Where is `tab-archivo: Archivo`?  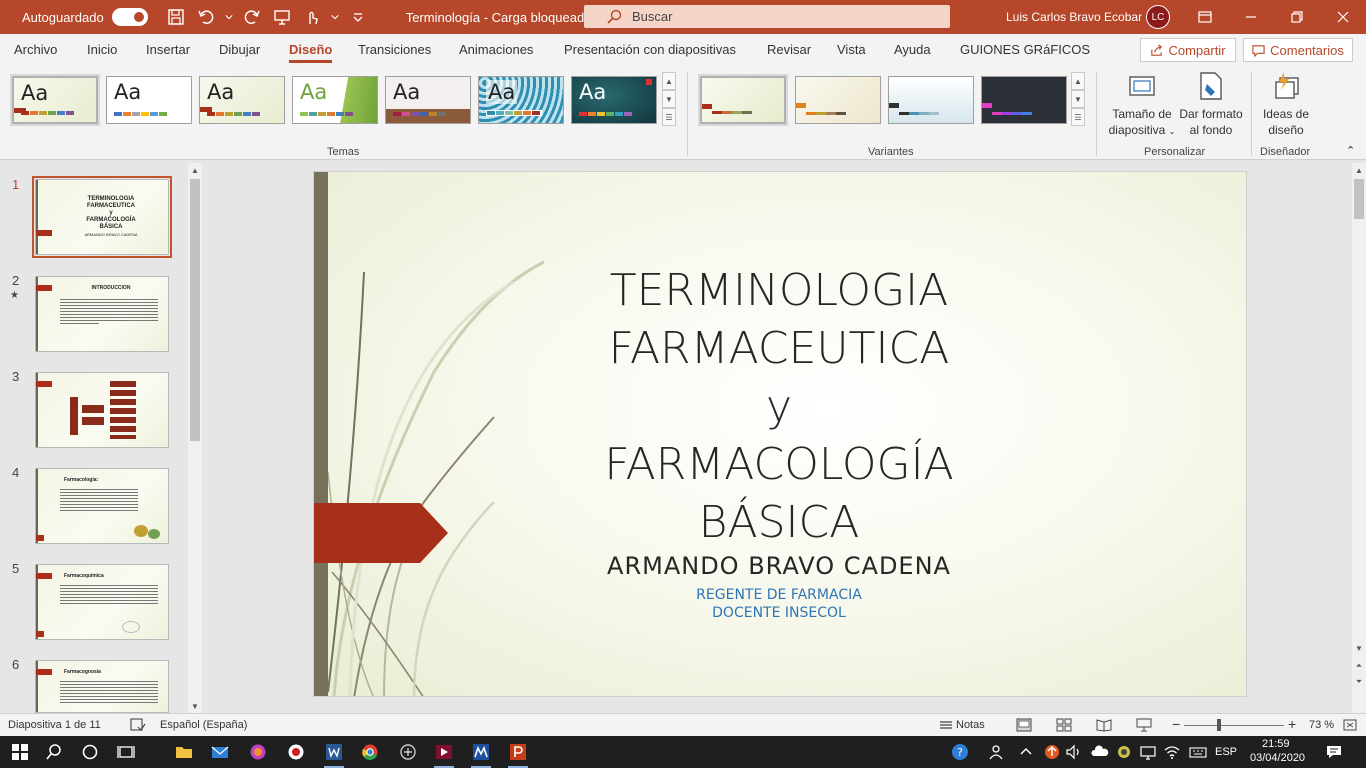 tab-archivo: Archivo is located at coordinates (35, 49).